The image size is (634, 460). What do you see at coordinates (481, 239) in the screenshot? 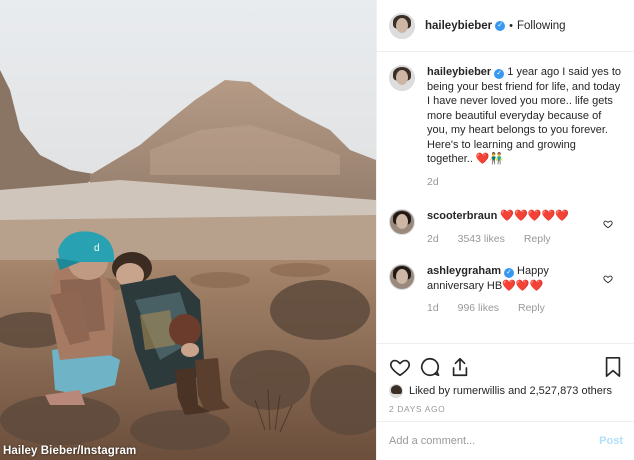
I see `comment-likes: 3543 likes` at bounding box center [481, 239].